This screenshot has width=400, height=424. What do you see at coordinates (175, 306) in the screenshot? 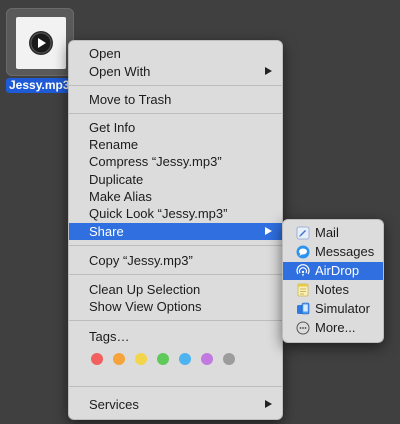
I see `menu-item-show-view-options: Show View Options` at bounding box center [175, 306].